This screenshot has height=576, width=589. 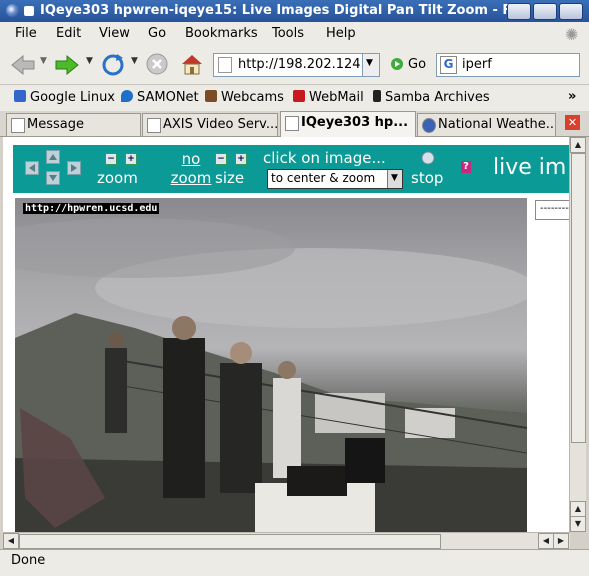 I want to click on status-text: Done, so click(x=28, y=560).